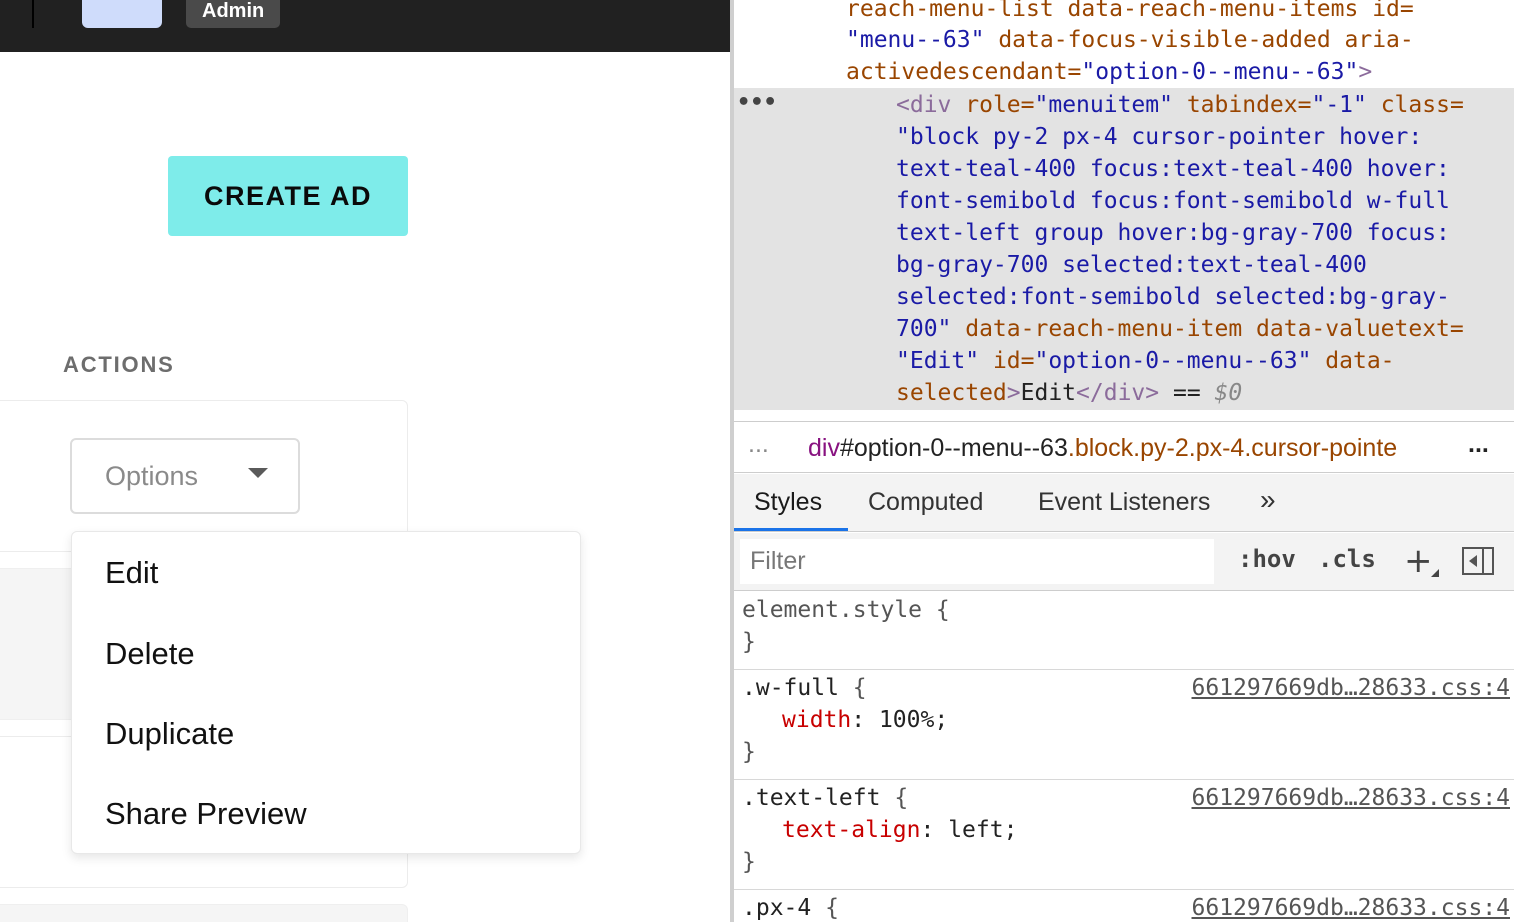  I want to click on devtools-subtabs: Styles Computed Event Listeners », so click(1124, 503).